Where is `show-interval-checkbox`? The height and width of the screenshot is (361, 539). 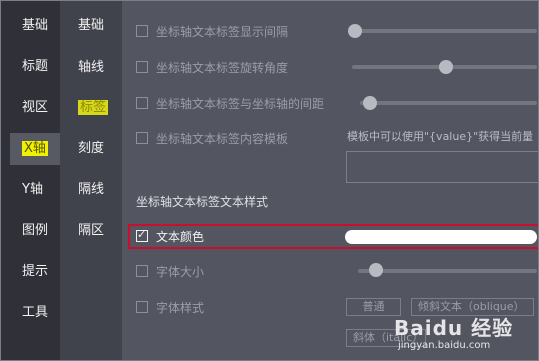
show-interval-checkbox is located at coordinates (142, 31).